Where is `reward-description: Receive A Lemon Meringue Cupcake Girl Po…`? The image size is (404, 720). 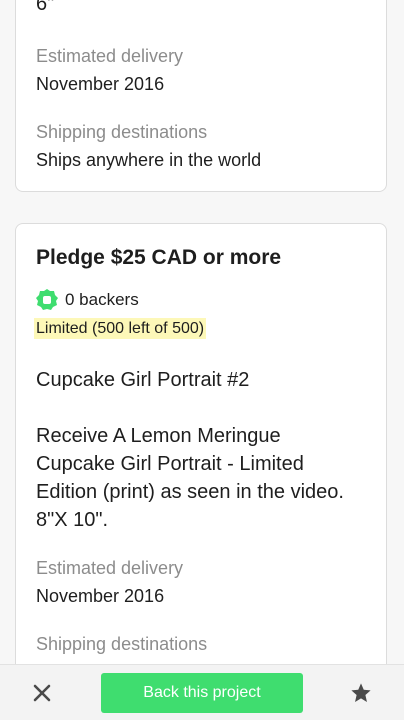
reward-description: Receive A Lemon Meringue Cupcake Girl Po… is located at coordinates (190, 478).